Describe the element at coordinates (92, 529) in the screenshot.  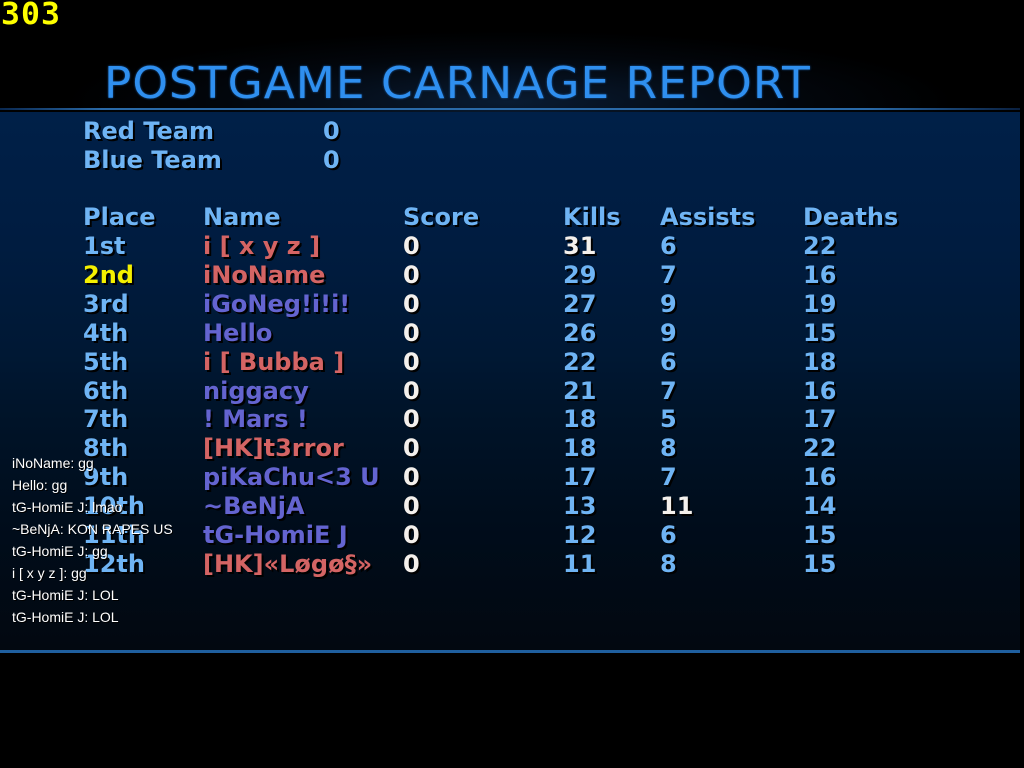
I see `chat-message: ~BeNjA: KON RAPES US` at that location.